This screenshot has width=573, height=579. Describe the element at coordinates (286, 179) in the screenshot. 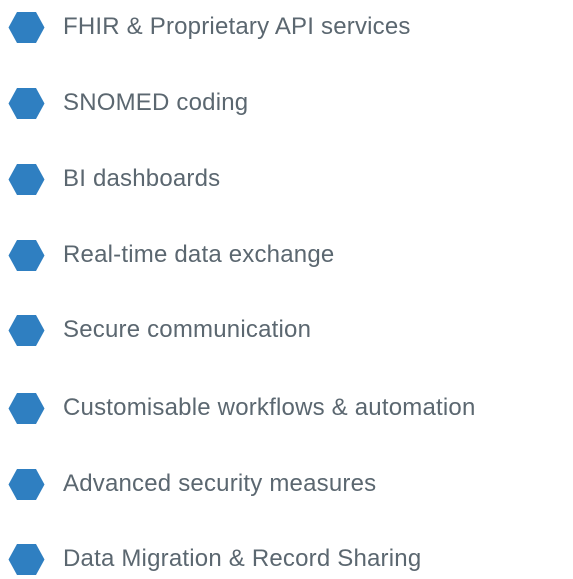

I see `feature-item-bi-dashboards: BI dashboards` at that location.